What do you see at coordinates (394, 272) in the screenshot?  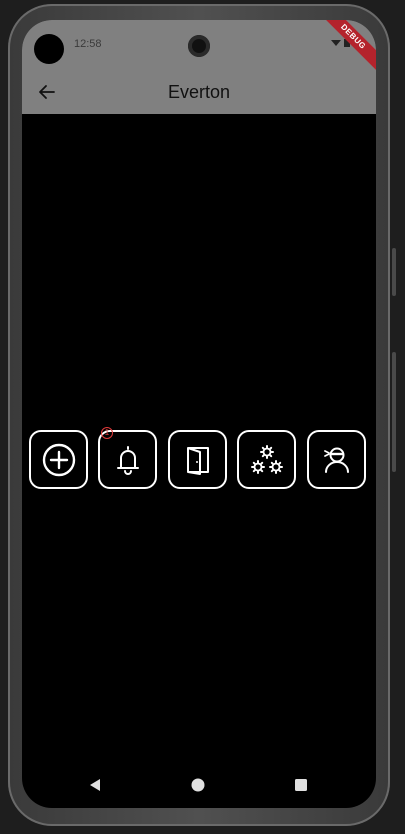 I see `power-button` at bounding box center [394, 272].